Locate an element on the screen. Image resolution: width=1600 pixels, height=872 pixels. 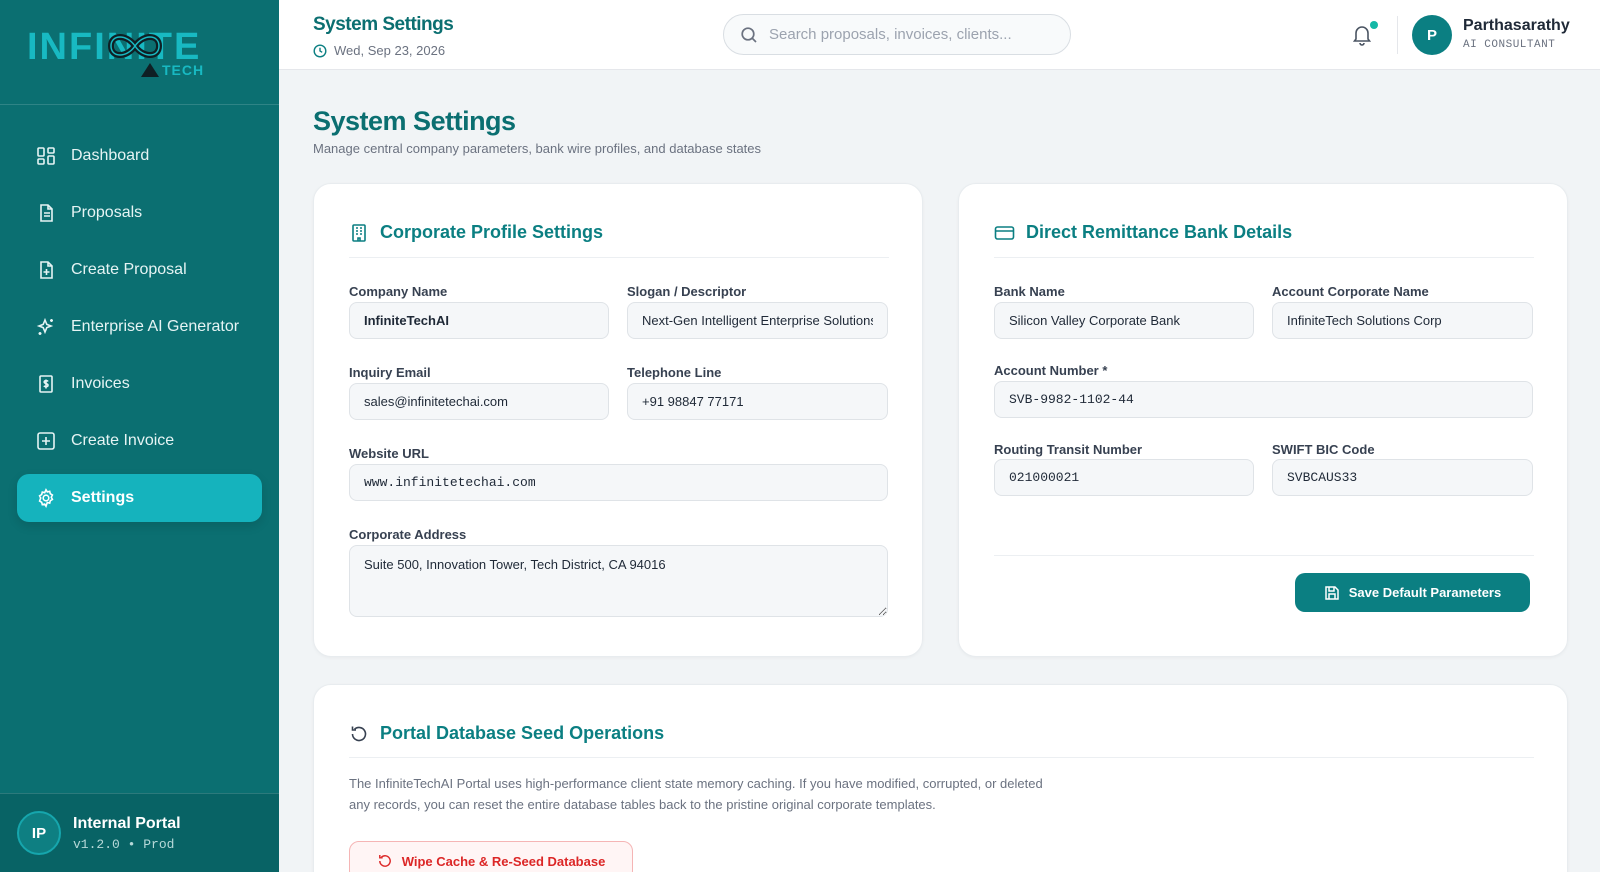
sidebar-item-settings: Settings is located at coordinates (139, 498).